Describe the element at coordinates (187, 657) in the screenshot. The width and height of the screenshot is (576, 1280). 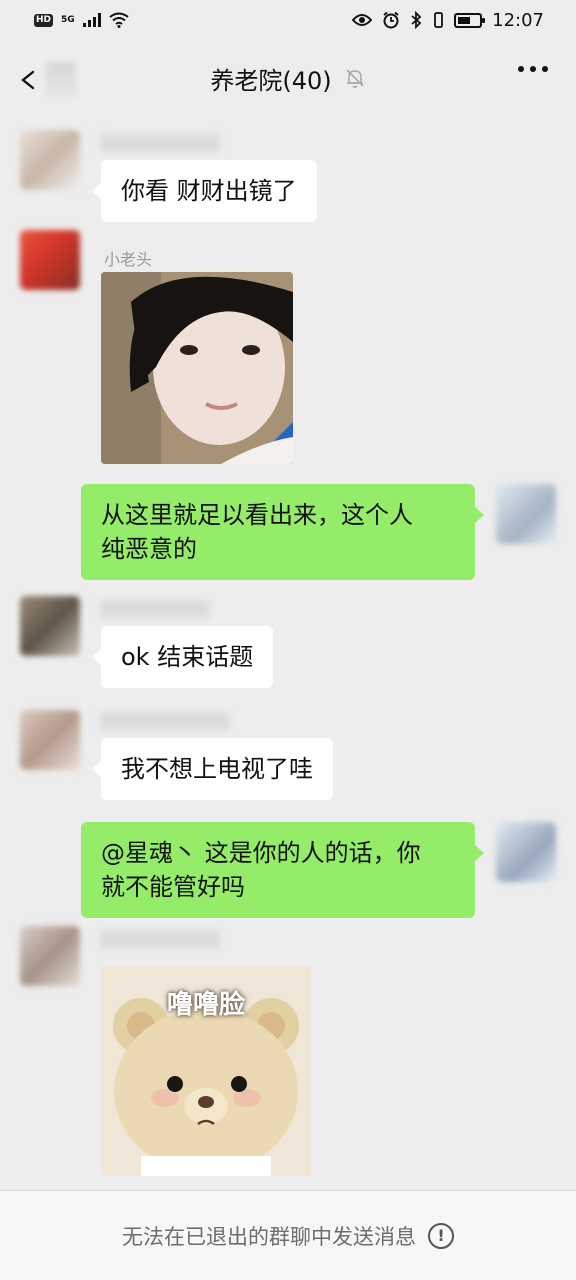
I see `message-text: ok 结束话题` at that location.